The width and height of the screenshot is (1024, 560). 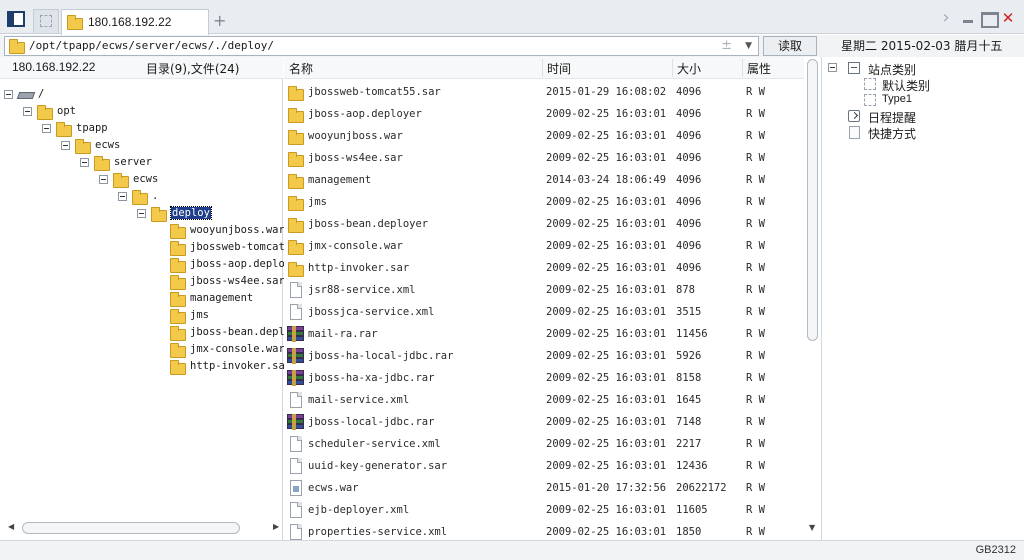 What do you see at coordinates (359, 400) in the screenshot?
I see `file-name: mail-service.xml` at bounding box center [359, 400].